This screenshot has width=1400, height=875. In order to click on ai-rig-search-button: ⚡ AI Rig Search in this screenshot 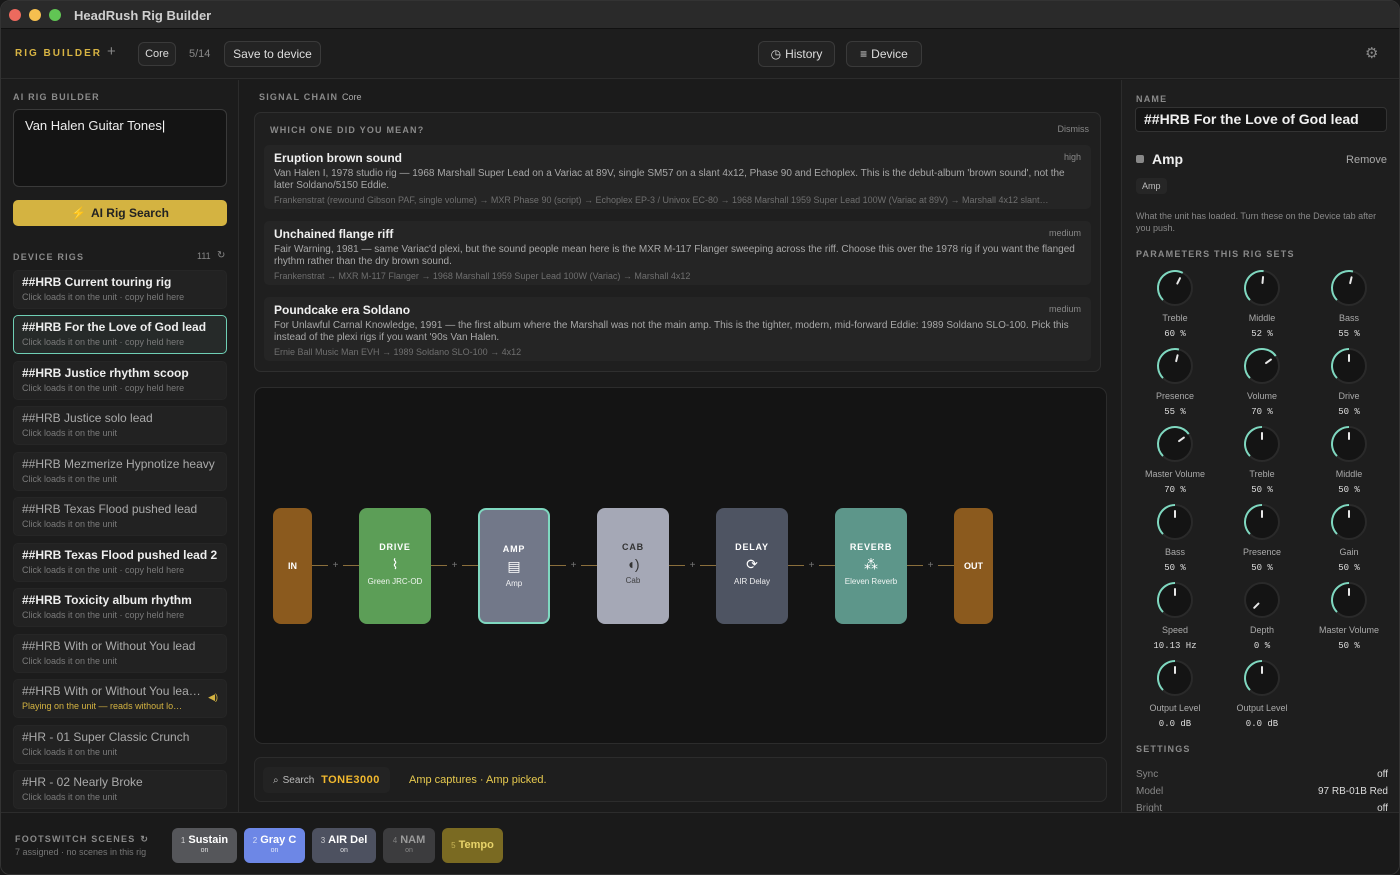, I will do `click(120, 213)`.